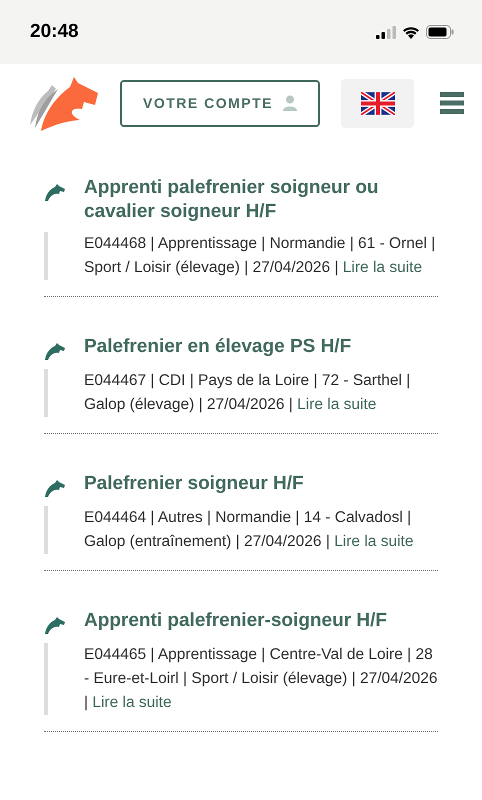  What do you see at coordinates (249, 530) in the screenshot?
I see `offer-details: E044464 | Autres | Normandie | 14 - Calvadosl | Galop (entraînement) | 27/04/2026 | Lire la suite` at bounding box center [249, 530].